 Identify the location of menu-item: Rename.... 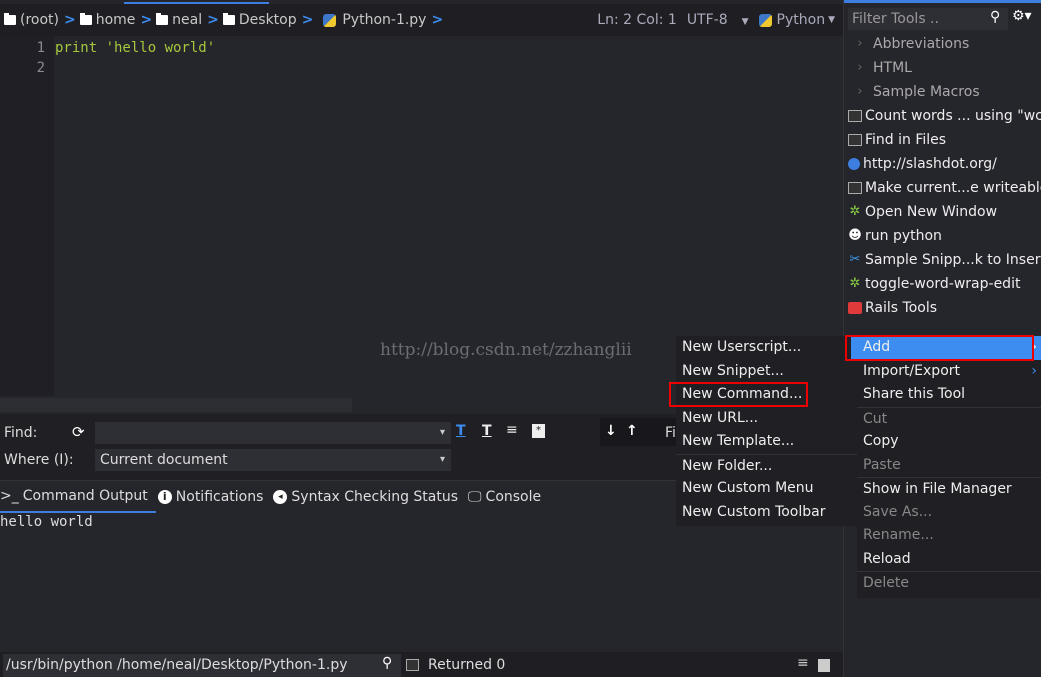
(949, 536).